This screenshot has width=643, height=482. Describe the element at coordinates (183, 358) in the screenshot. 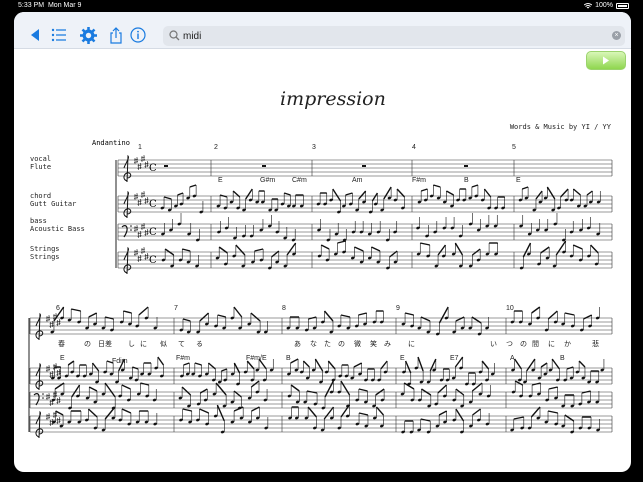

I see `chord-symbol: F#m` at that location.